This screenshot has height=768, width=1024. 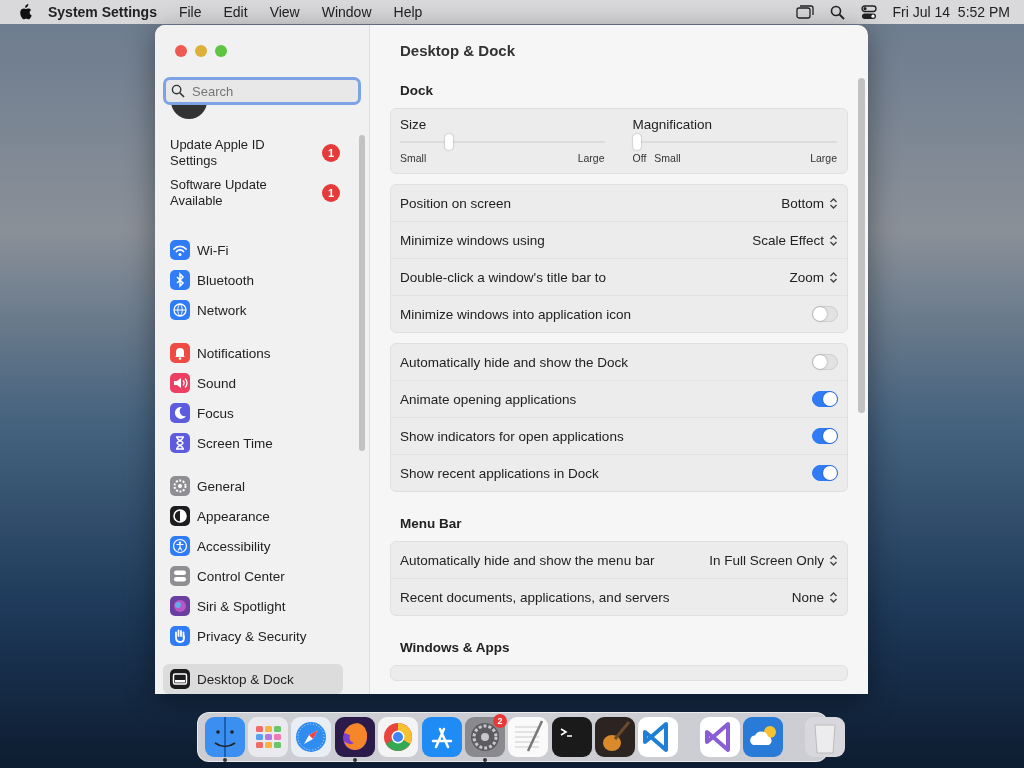 What do you see at coordinates (528, 737) in the screenshot?
I see `notepad-icon` at bounding box center [528, 737].